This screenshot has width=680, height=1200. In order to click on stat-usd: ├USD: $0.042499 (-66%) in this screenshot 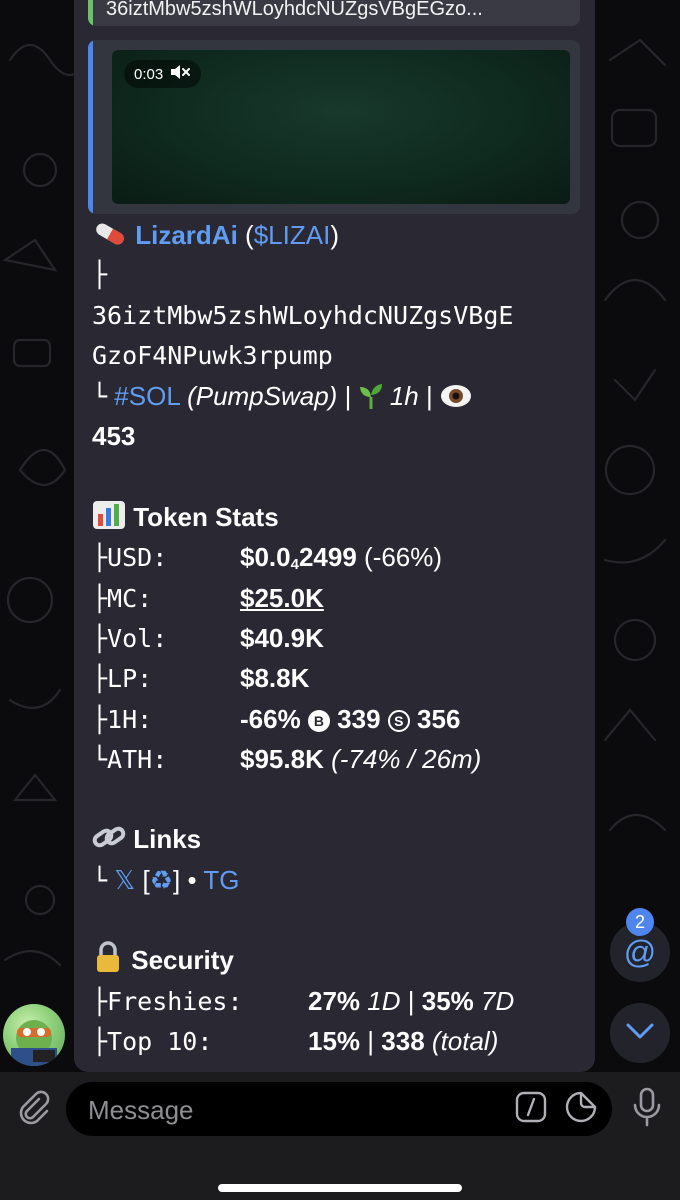, I will do `click(342, 557)`.